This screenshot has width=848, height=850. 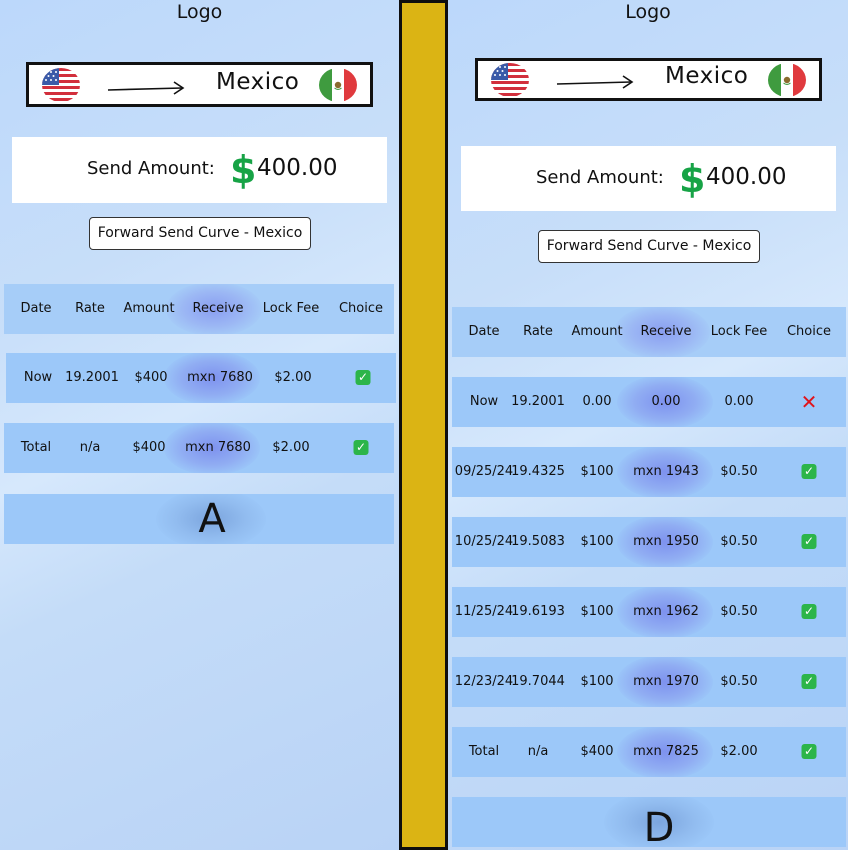 I want to click on variant-label-bar: D, so click(x=649, y=822).